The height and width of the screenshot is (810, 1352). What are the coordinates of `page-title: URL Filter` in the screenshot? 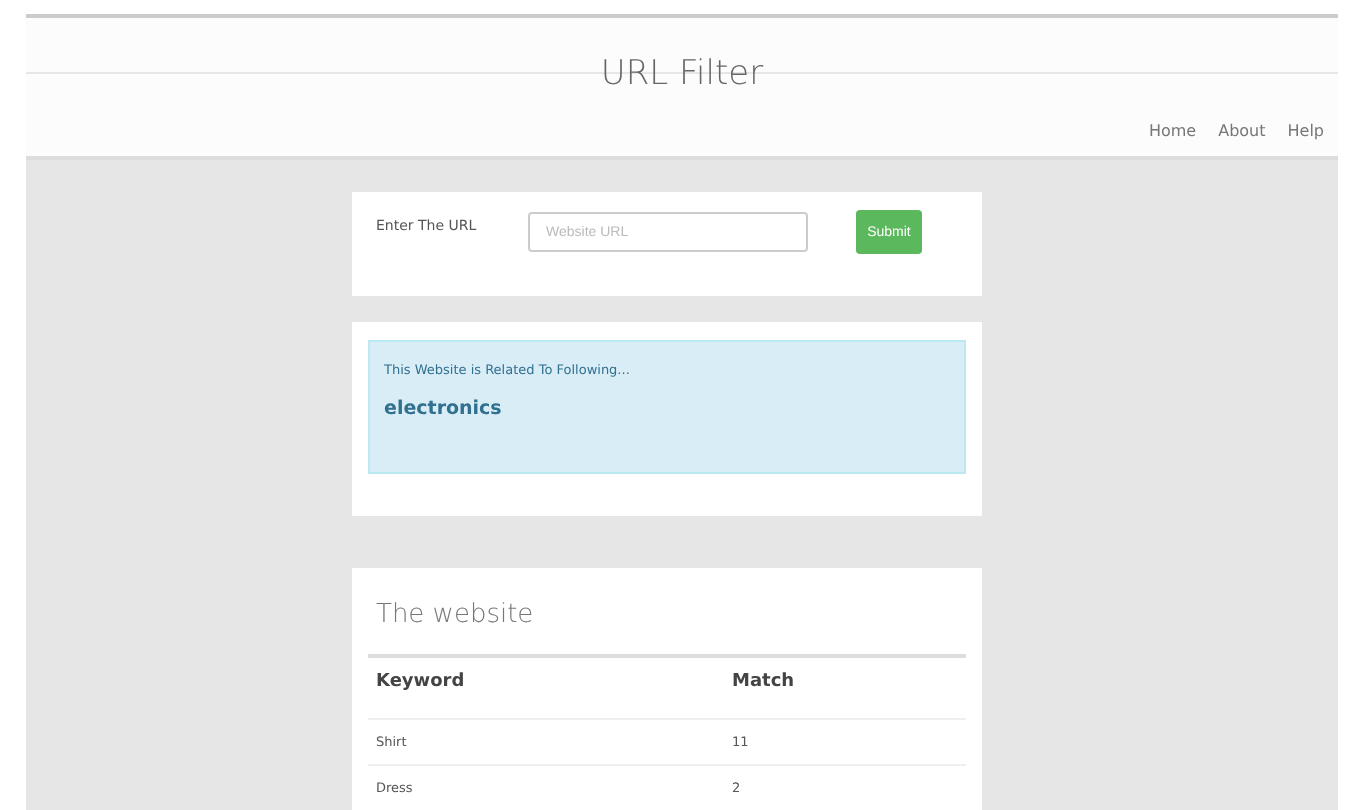 It's located at (682, 74).